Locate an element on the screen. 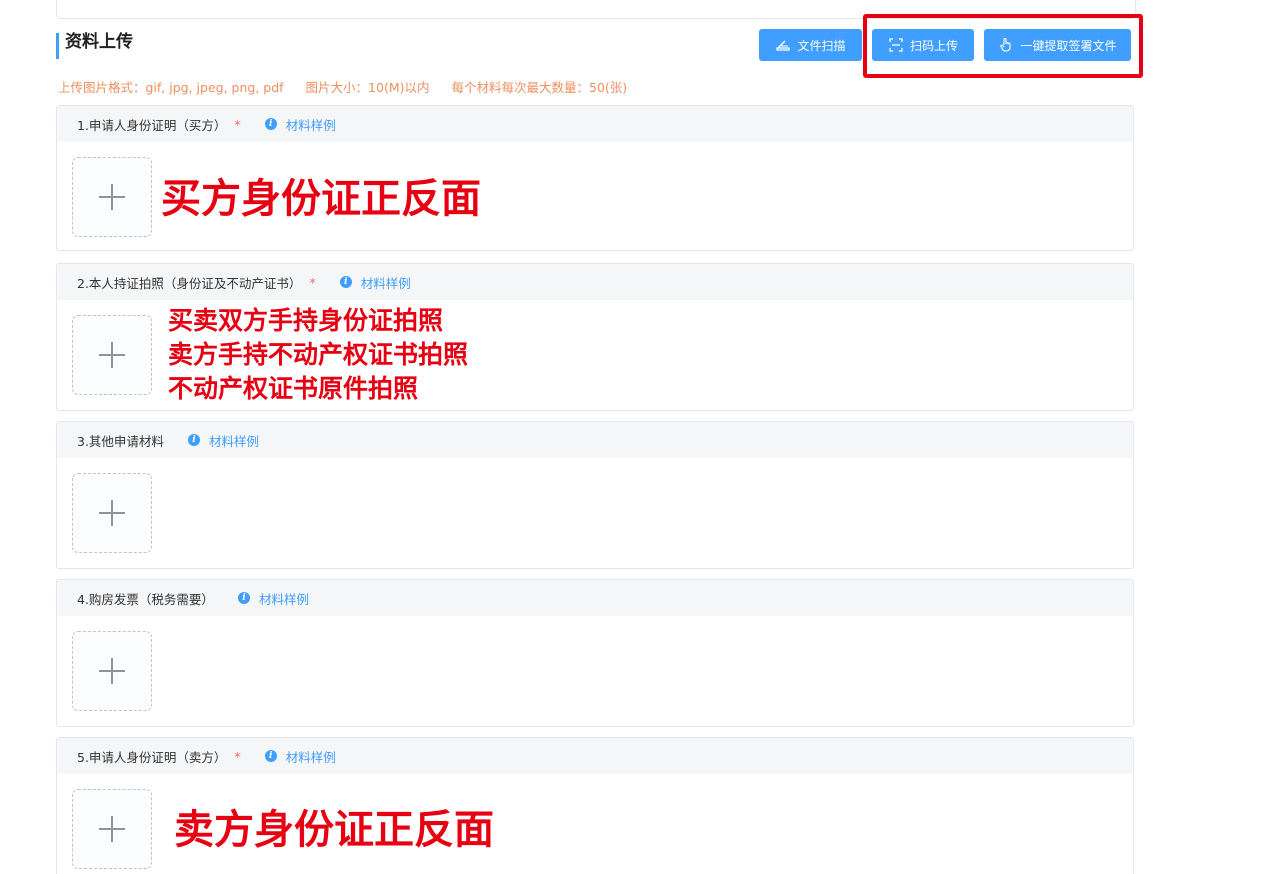 This screenshot has height=874, width=1272. material-card-body: 买方身份证正反面 is located at coordinates (595, 196).